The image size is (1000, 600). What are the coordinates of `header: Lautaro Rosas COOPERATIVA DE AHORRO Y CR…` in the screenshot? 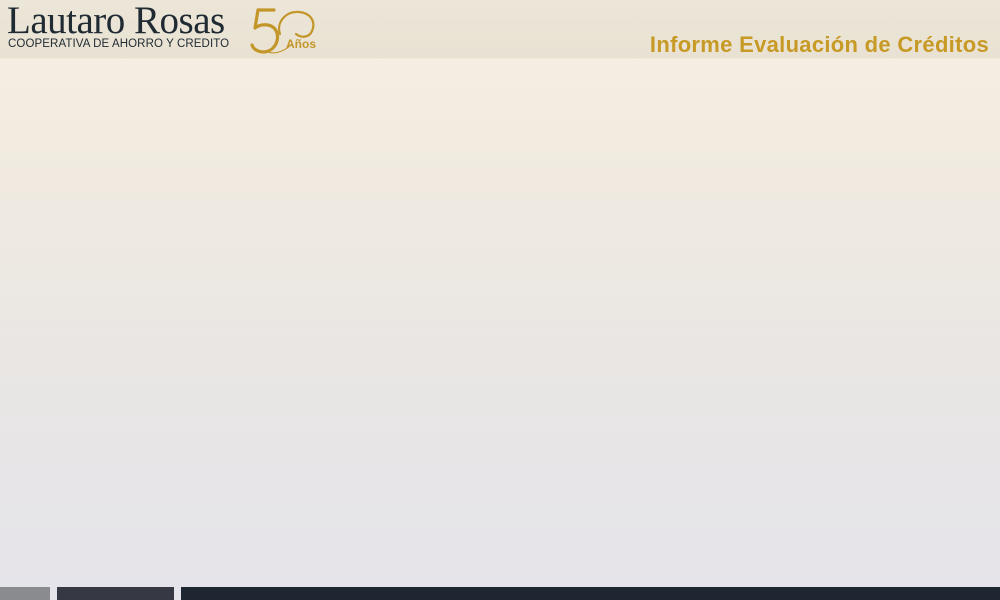 It's located at (500, 29).